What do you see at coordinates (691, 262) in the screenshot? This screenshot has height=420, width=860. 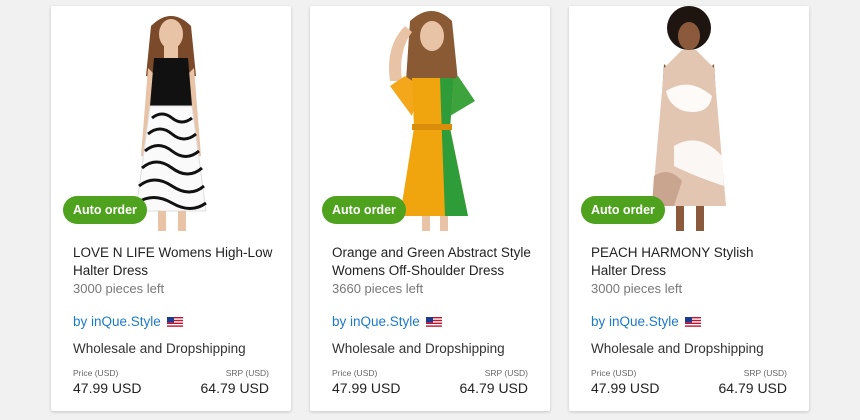 I see `product-title: PEACH HARMONY Stylish Halter Dress` at bounding box center [691, 262].